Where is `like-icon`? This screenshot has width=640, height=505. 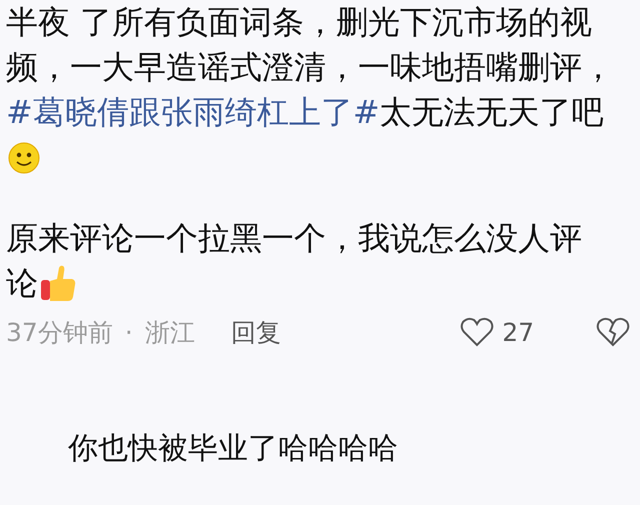
like-icon is located at coordinates (477, 332).